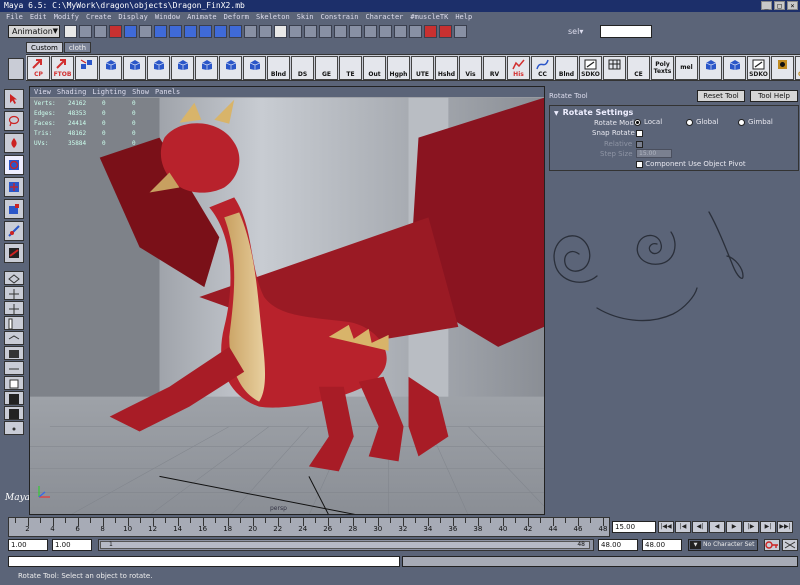  I want to click on component-pivot-option: Component Use Object Pivot, so click(691, 164).